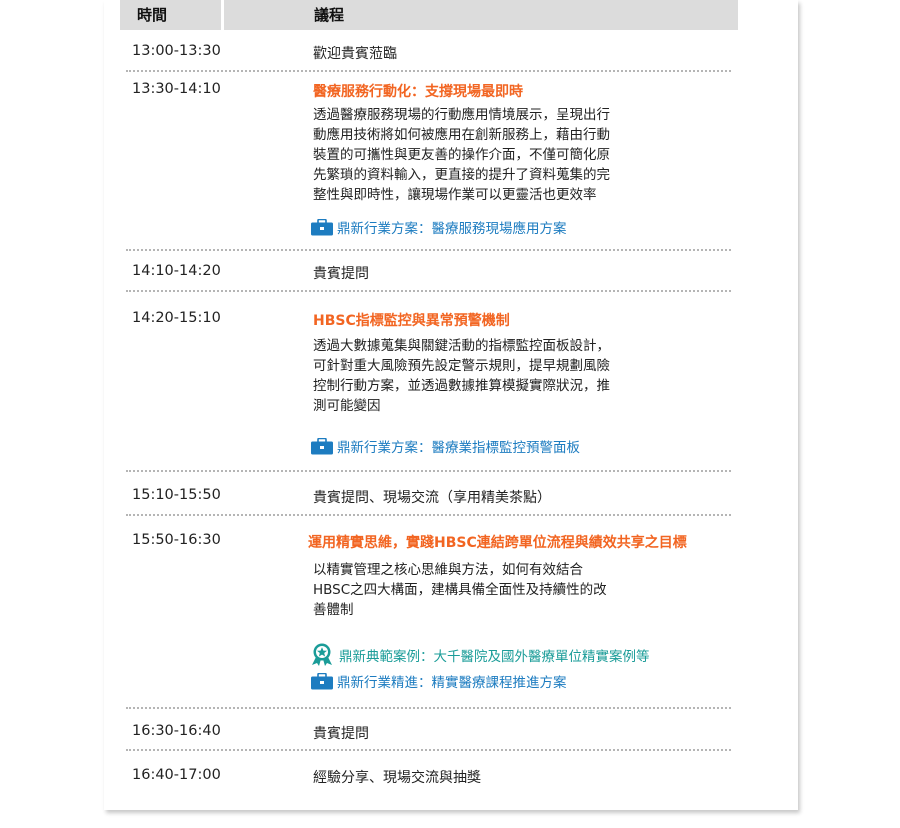 This screenshot has height=828, width=900. What do you see at coordinates (176, 51) in the screenshot?
I see `row-time: 13:00-13:30` at bounding box center [176, 51].